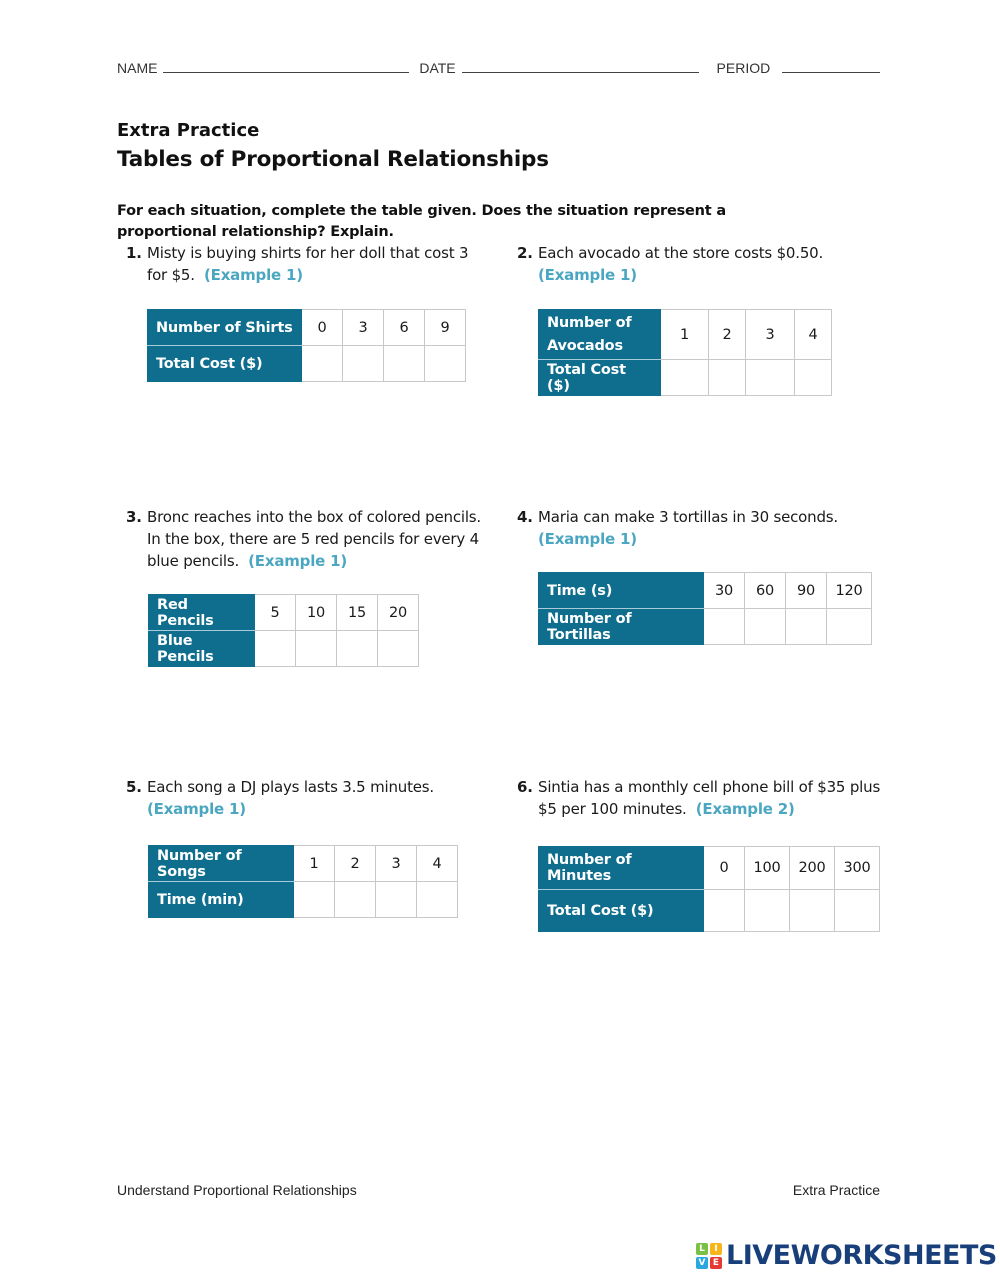 This screenshot has height=1276, width=1000. I want to click on logo-tile: V, so click(702, 1262).